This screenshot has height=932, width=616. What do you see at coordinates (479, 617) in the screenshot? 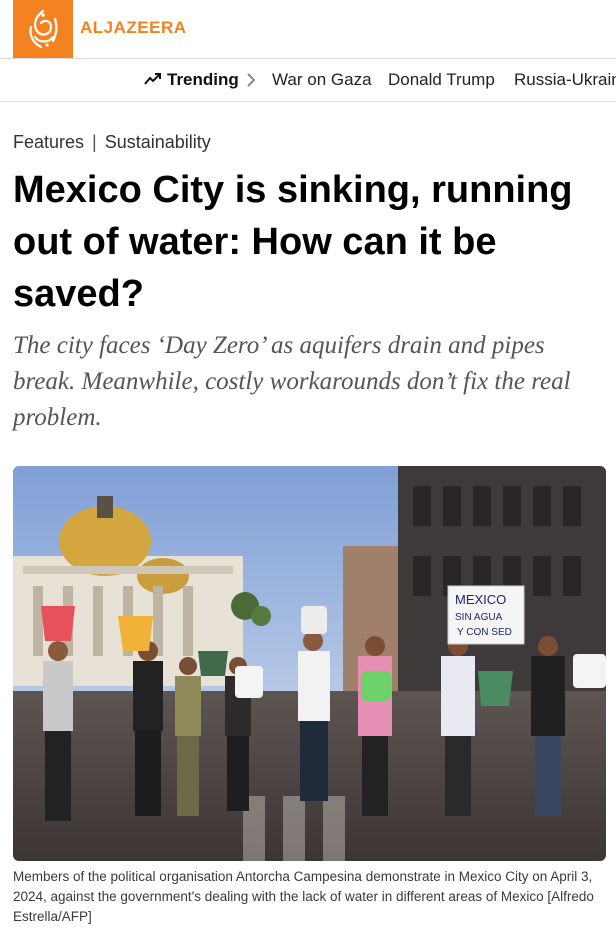
I see `sign-line-2: SIN AGUA` at bounding box center [479, 617].